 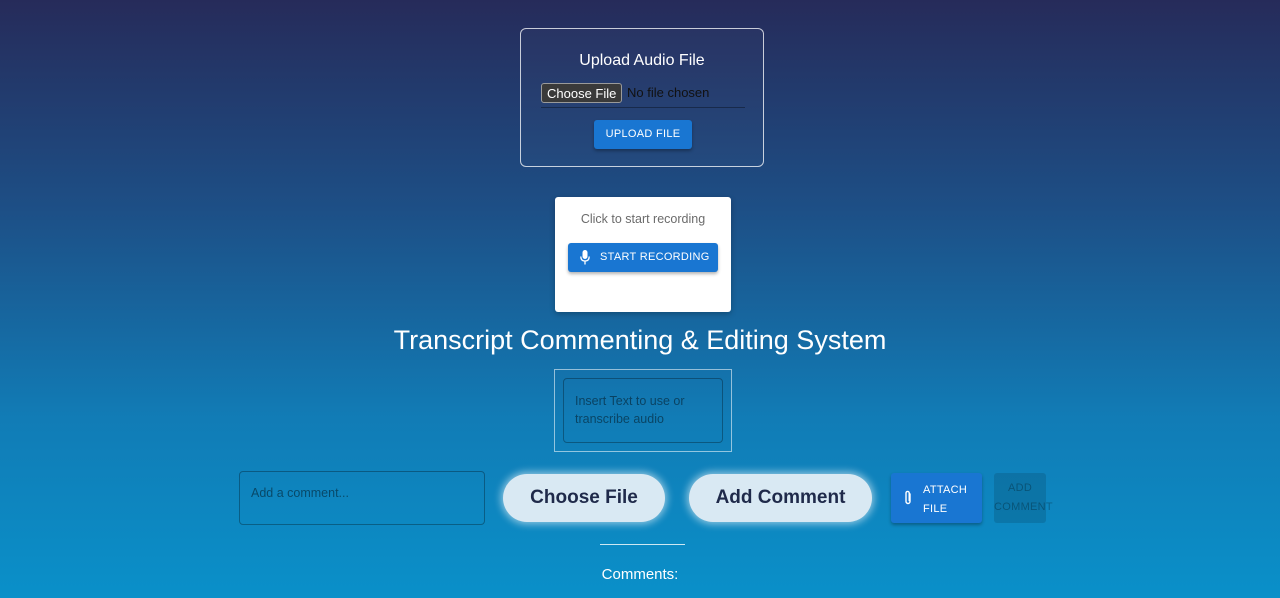 What do you see at coordinates (780, 498) in the screenshot?
I see `add-comment-button: Add Comment` at bounding box center [780, 498].